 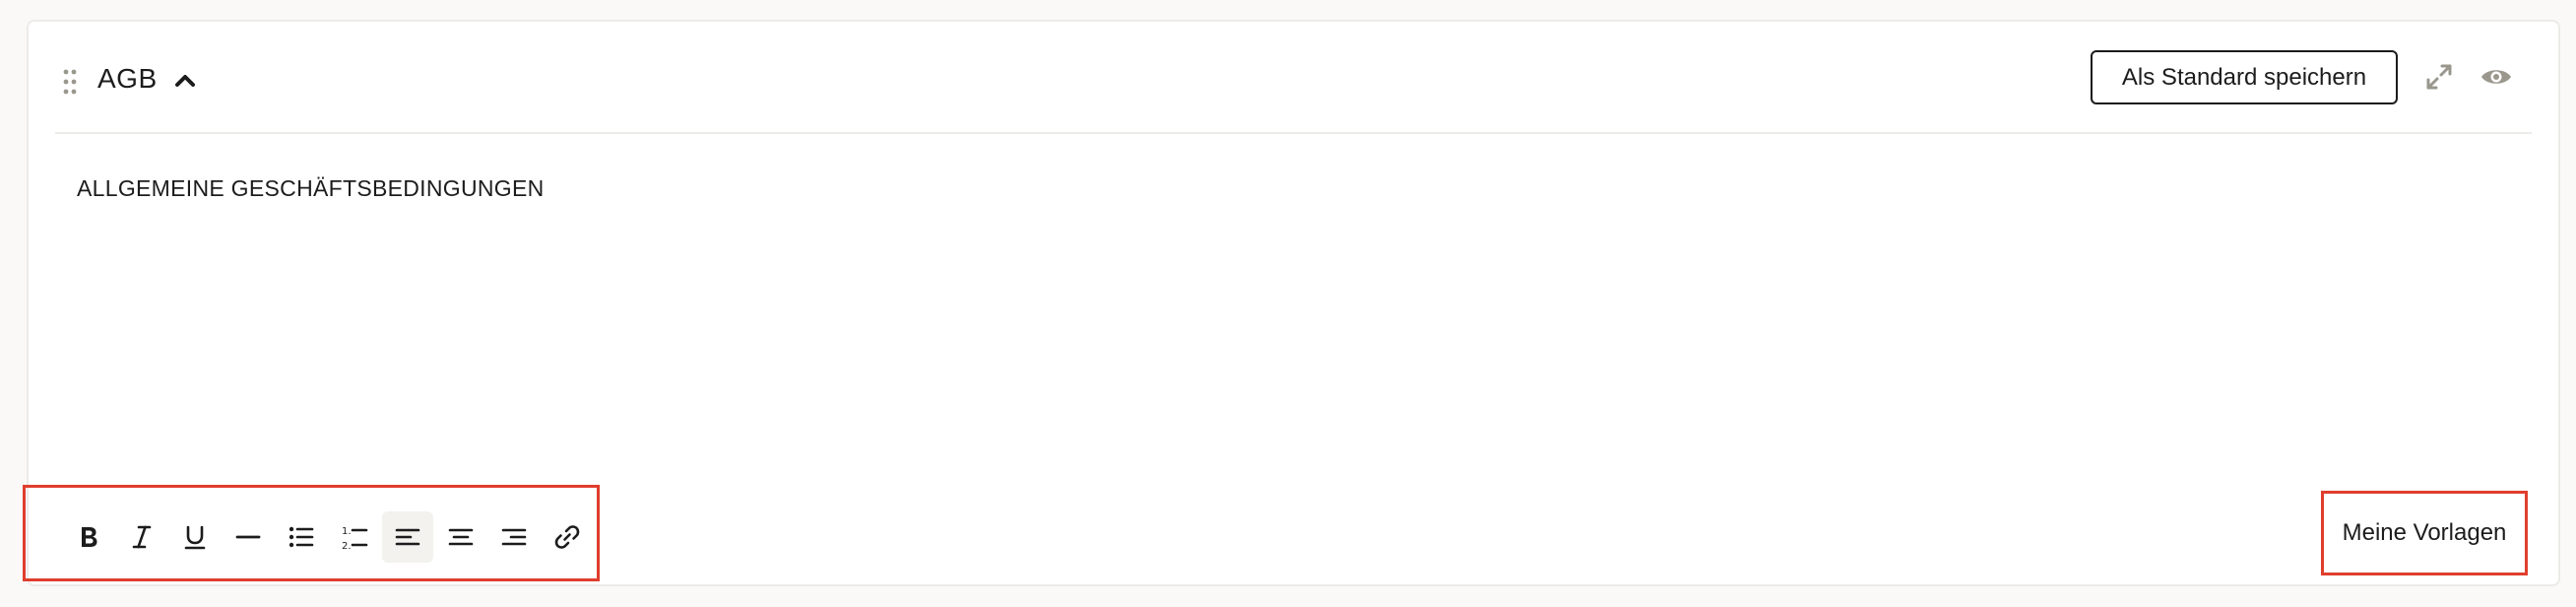 I want to click on horizontal-rule-icon, so click(x=248, y=537).